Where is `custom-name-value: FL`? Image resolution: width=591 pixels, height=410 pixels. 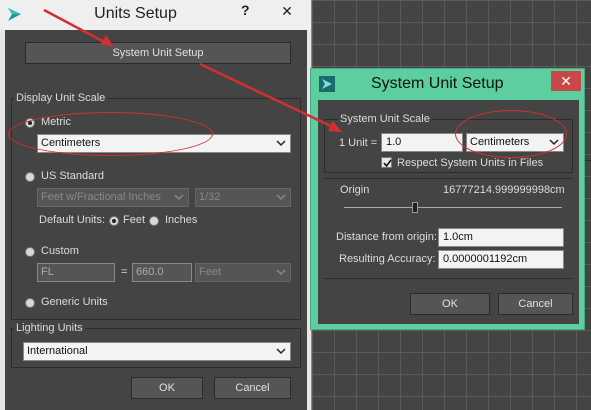 custom-name-value: FL is located at coordinates (47, 272).